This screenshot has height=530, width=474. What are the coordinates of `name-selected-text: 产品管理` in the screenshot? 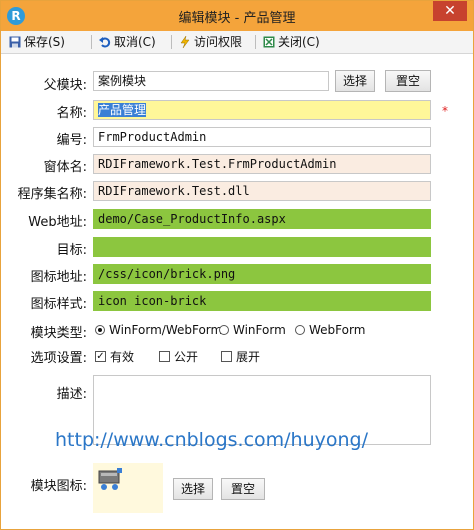 It's located at (122, 110).